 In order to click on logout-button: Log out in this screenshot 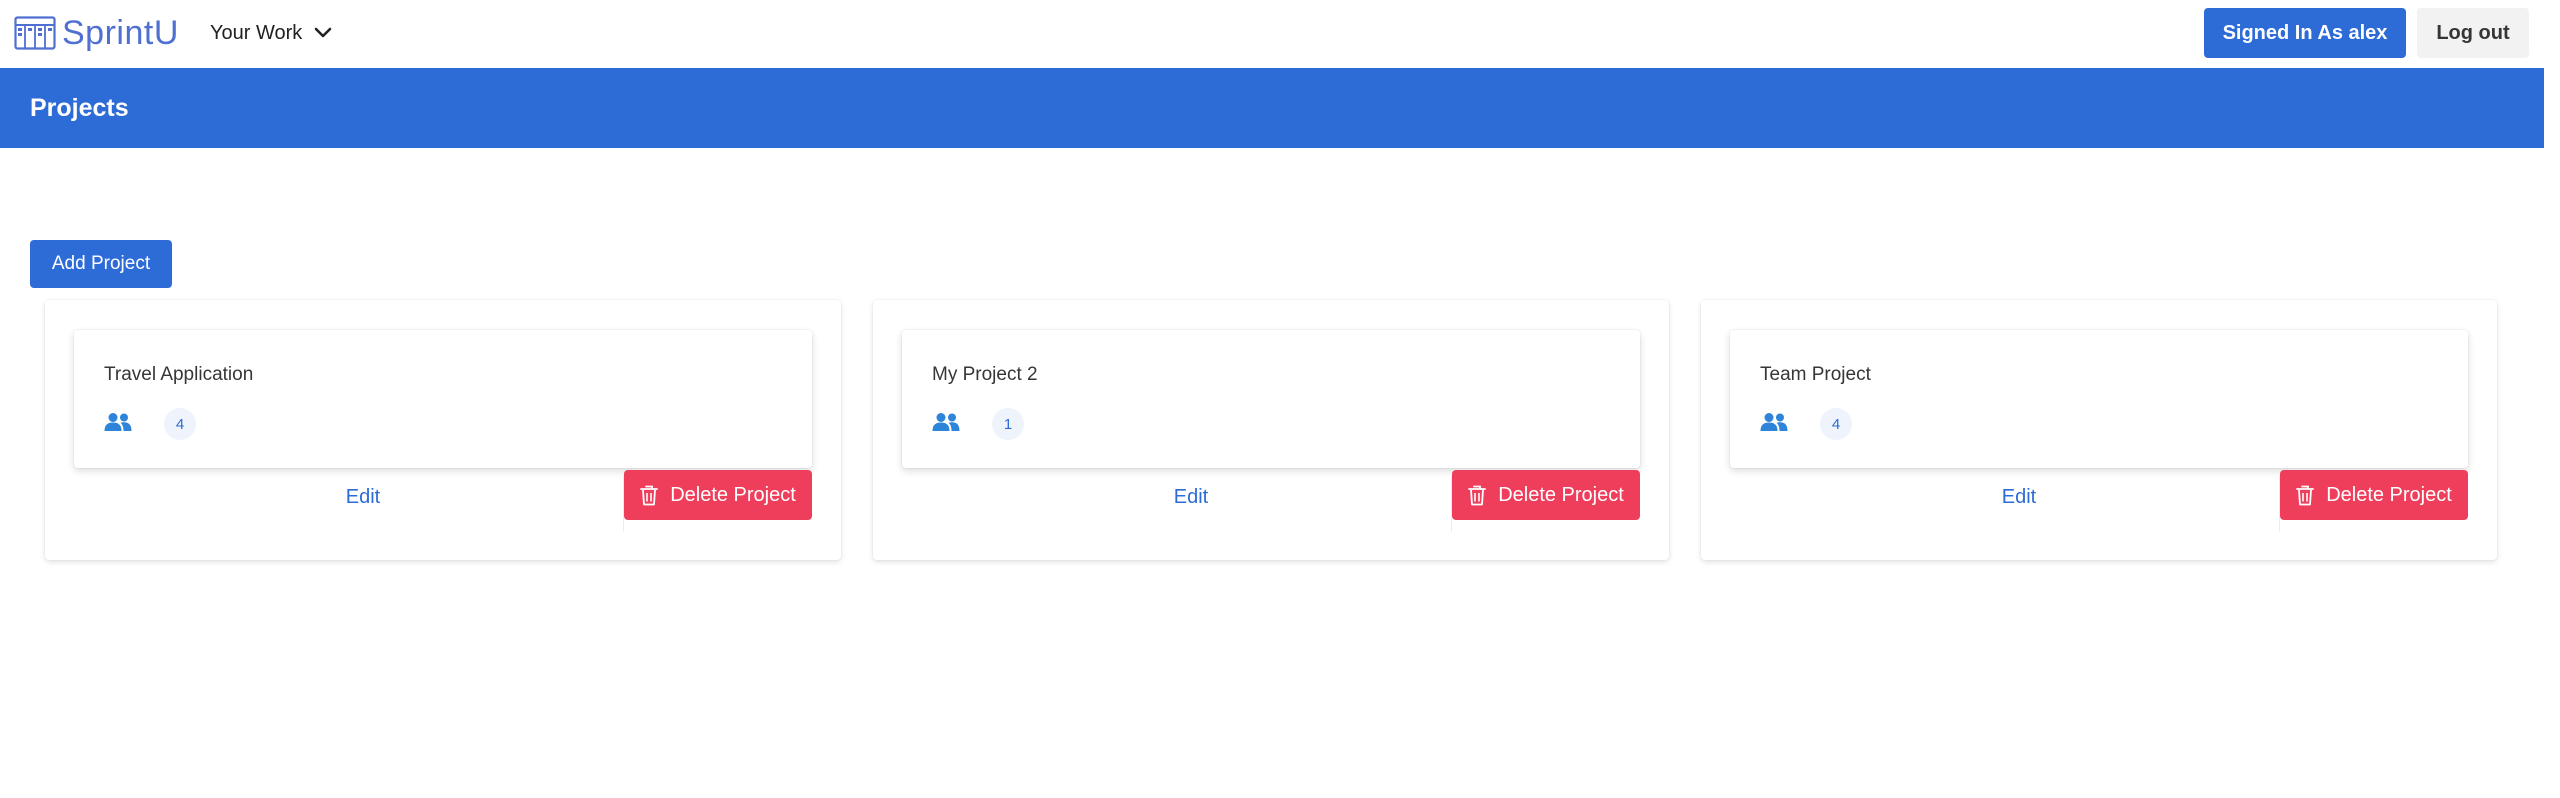, I will do `click(2473, 33)`.